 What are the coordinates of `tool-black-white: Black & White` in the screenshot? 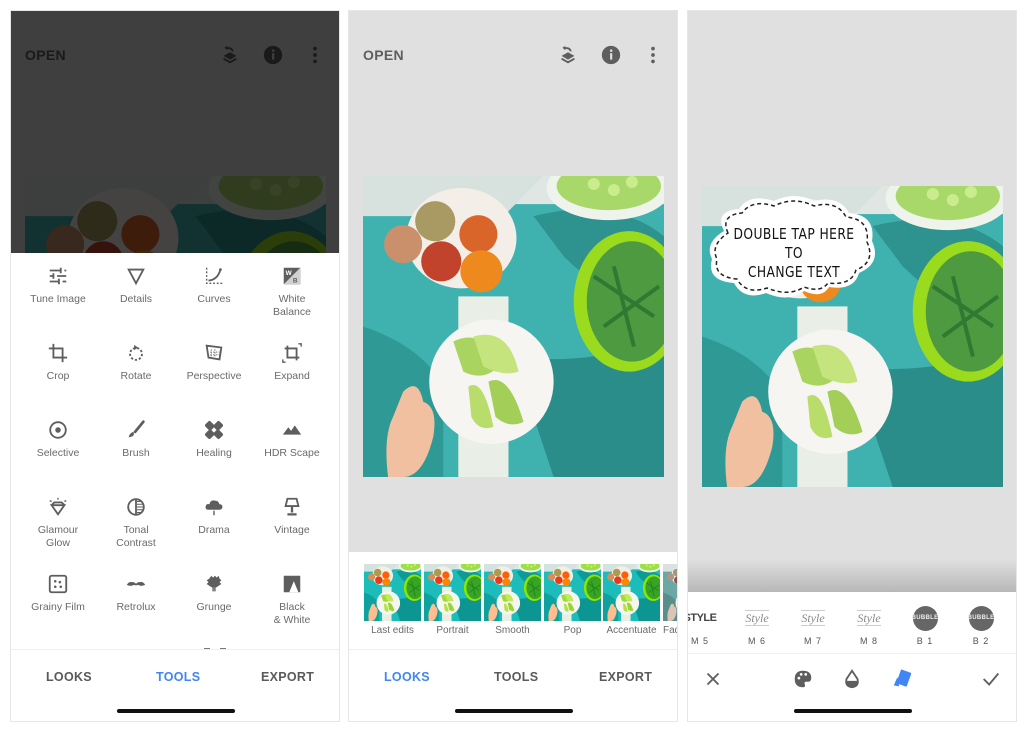 It's located at (292, 599).